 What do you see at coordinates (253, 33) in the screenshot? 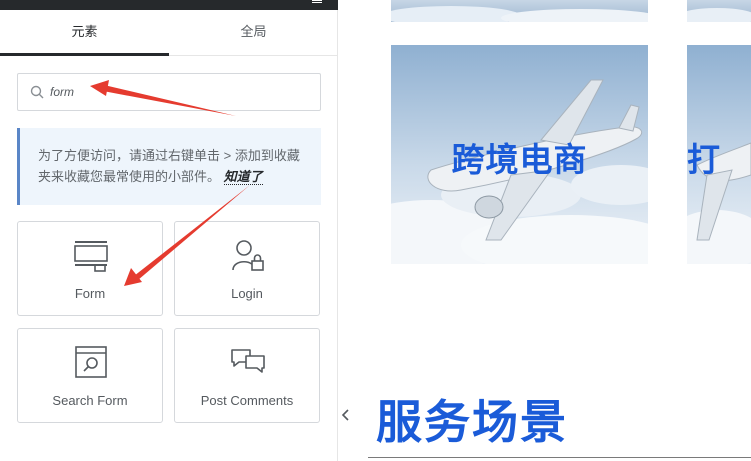
I see `tab-global: 全局` at bounding box center [253, 33].